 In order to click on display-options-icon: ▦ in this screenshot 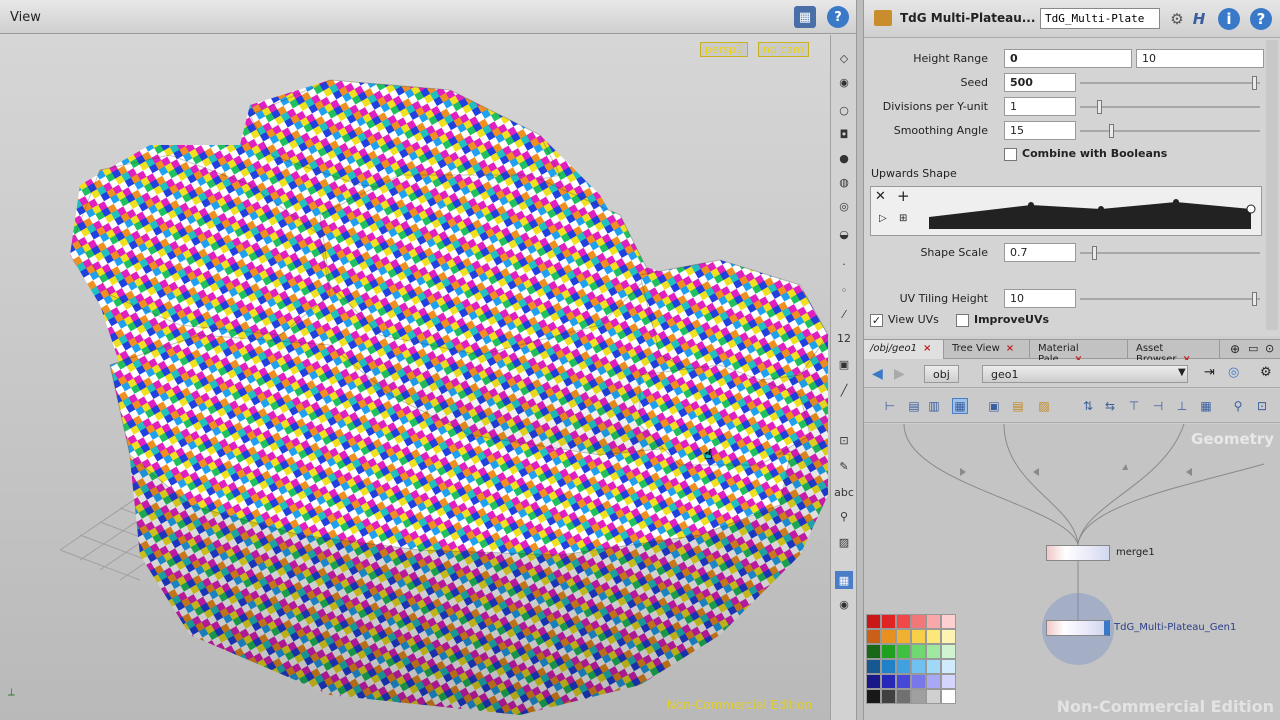, I will do `click(805, 17)`.